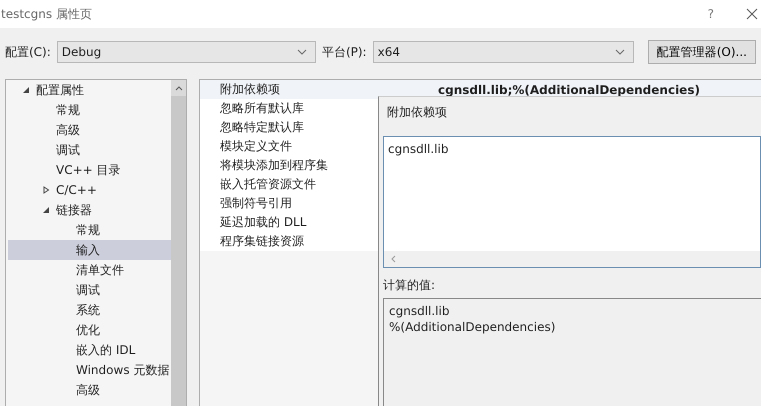  Describe the element at coordinates (290, 108) in the screenshot. I see `property-row: 忽略所有默认库` at that location.